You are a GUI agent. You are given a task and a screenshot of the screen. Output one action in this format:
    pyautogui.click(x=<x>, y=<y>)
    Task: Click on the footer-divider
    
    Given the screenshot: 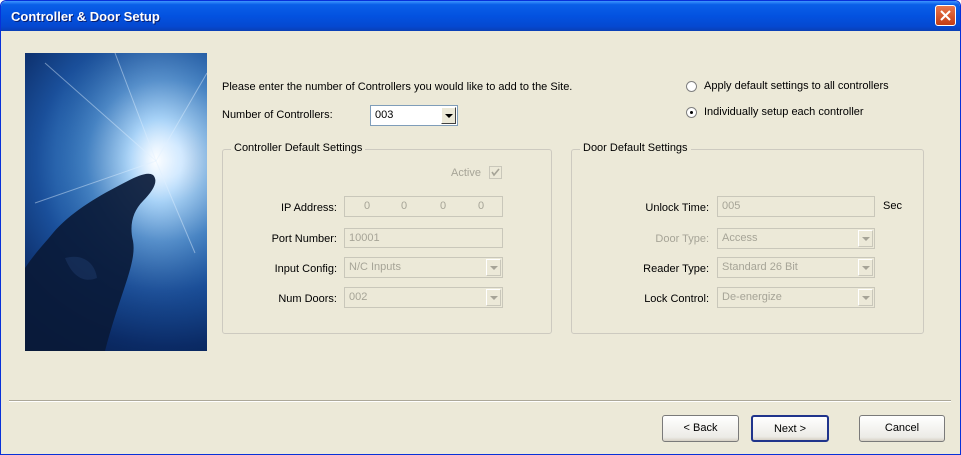 What is the action you would take?
    pyautogui.click(x=480, y=401)
    